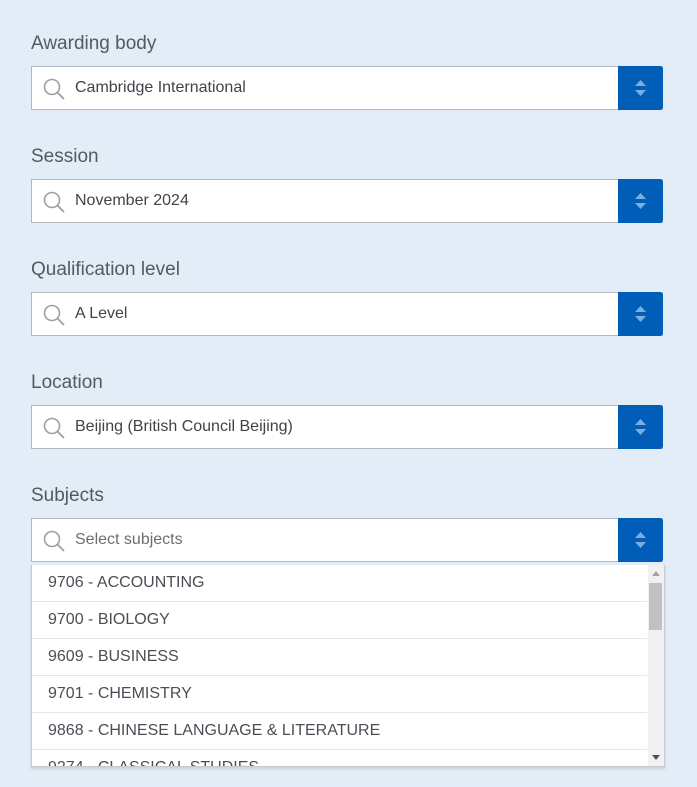  Describe the element at coordinates (67, 495) in the screenshot. I see `subjects-label: Subjects` at that location.